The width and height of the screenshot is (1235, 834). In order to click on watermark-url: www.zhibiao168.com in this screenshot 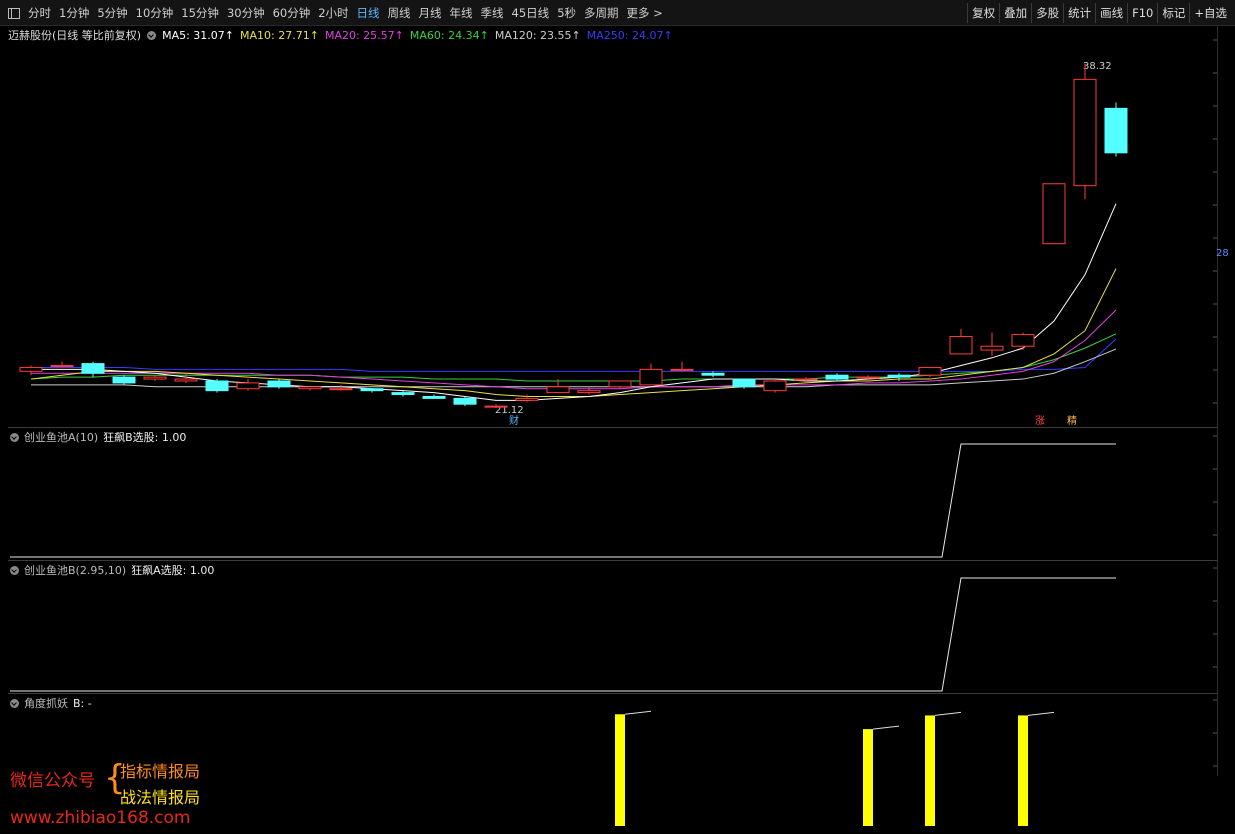, I will do `click(100, 818)`.